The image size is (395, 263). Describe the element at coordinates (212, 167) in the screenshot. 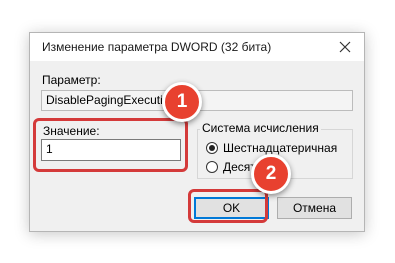

I see `radio-dec` at that location.